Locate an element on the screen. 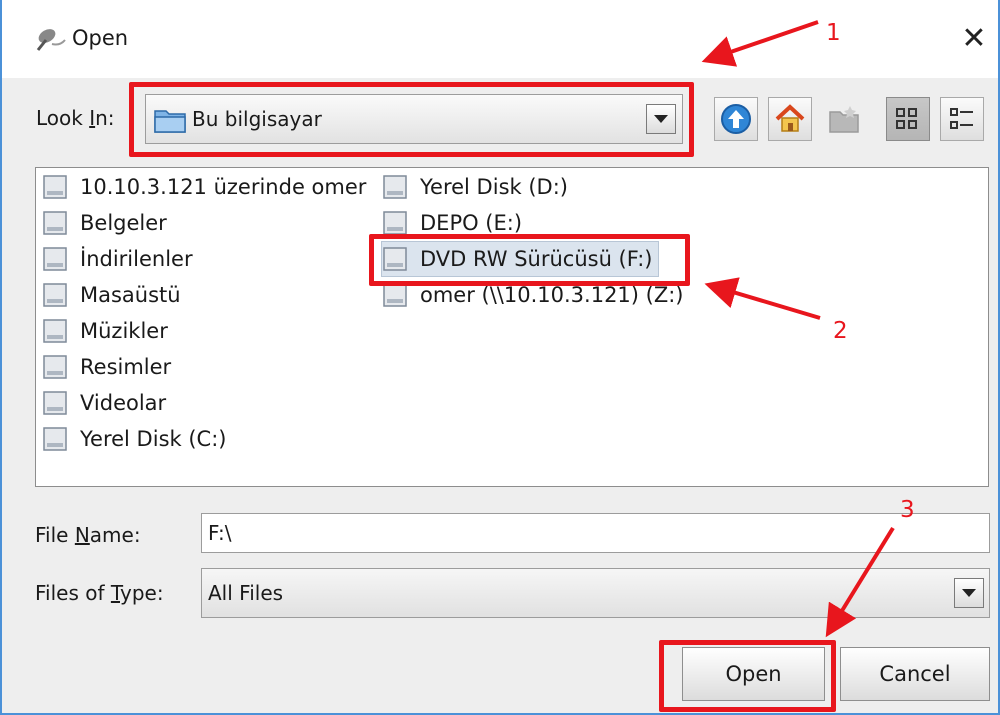 The height and width of the screenshot is (715, 1000). file-item-label: Müzikler is located at coordinates (124, 331).